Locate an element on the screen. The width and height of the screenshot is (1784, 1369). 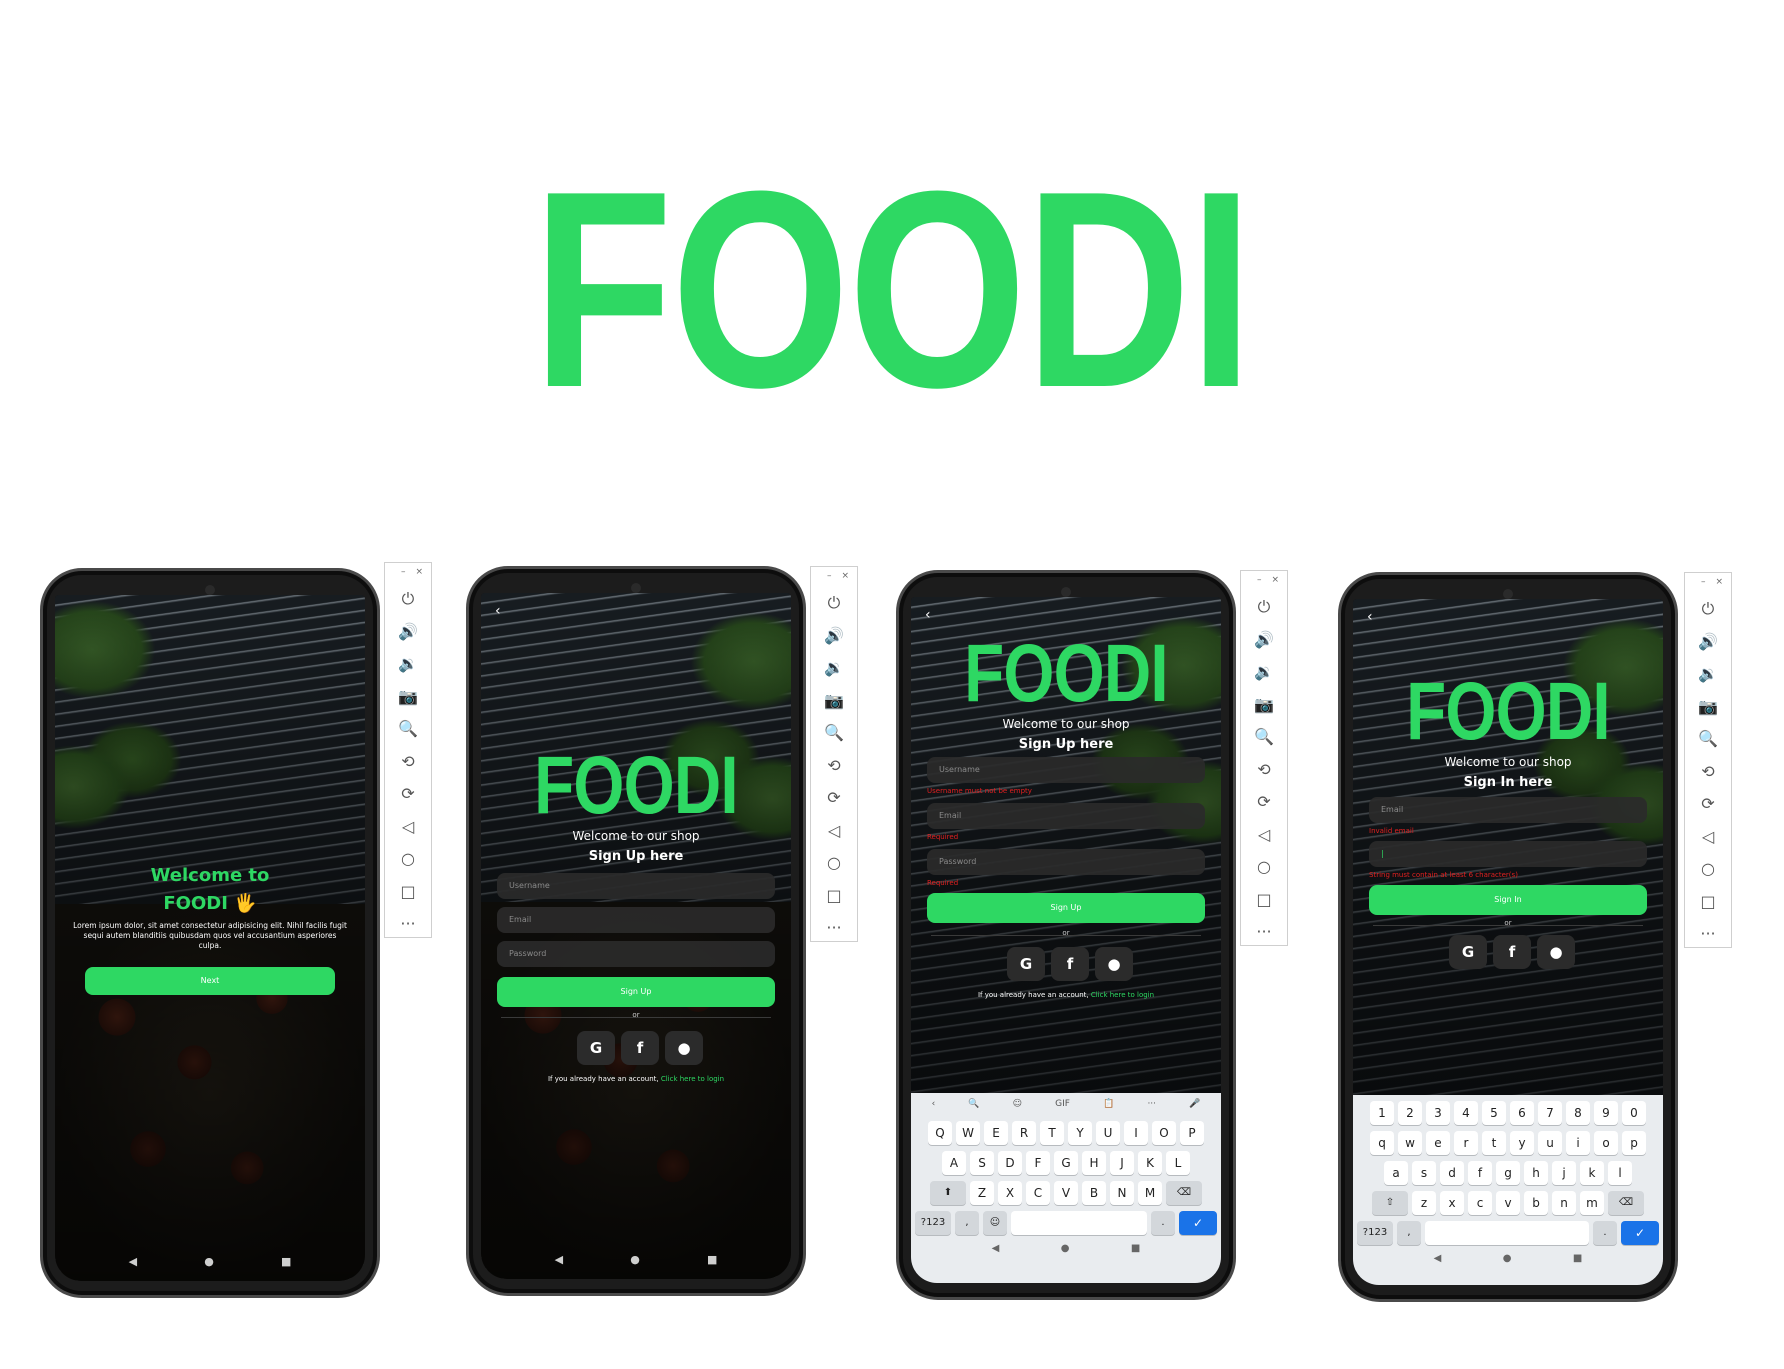
keyboard-key: h is located at coordinates (1536, 1173).